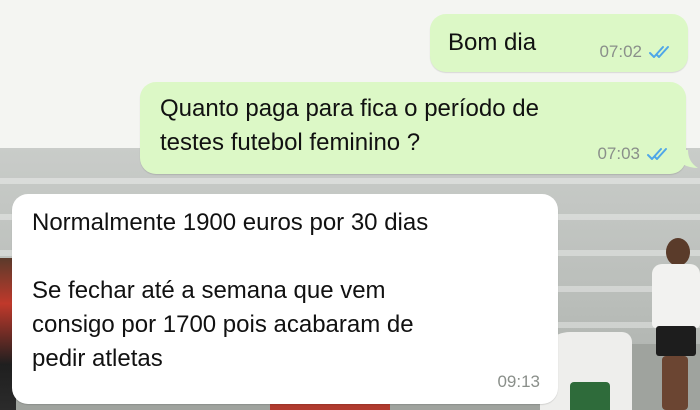 This screenshot has height=410, width=700. Describe the element at coordinates (590, 396) in the screenshot. I see `player-shirt-stripe` at that location.